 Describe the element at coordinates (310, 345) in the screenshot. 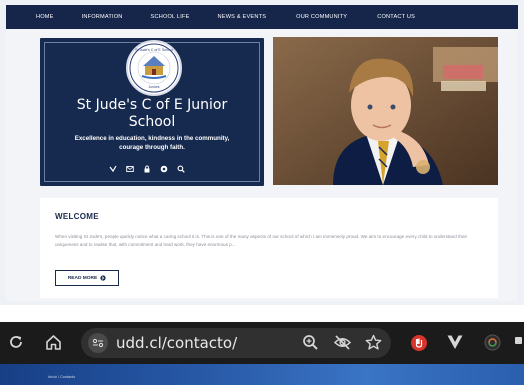

I see `zoom-icon` at that location.